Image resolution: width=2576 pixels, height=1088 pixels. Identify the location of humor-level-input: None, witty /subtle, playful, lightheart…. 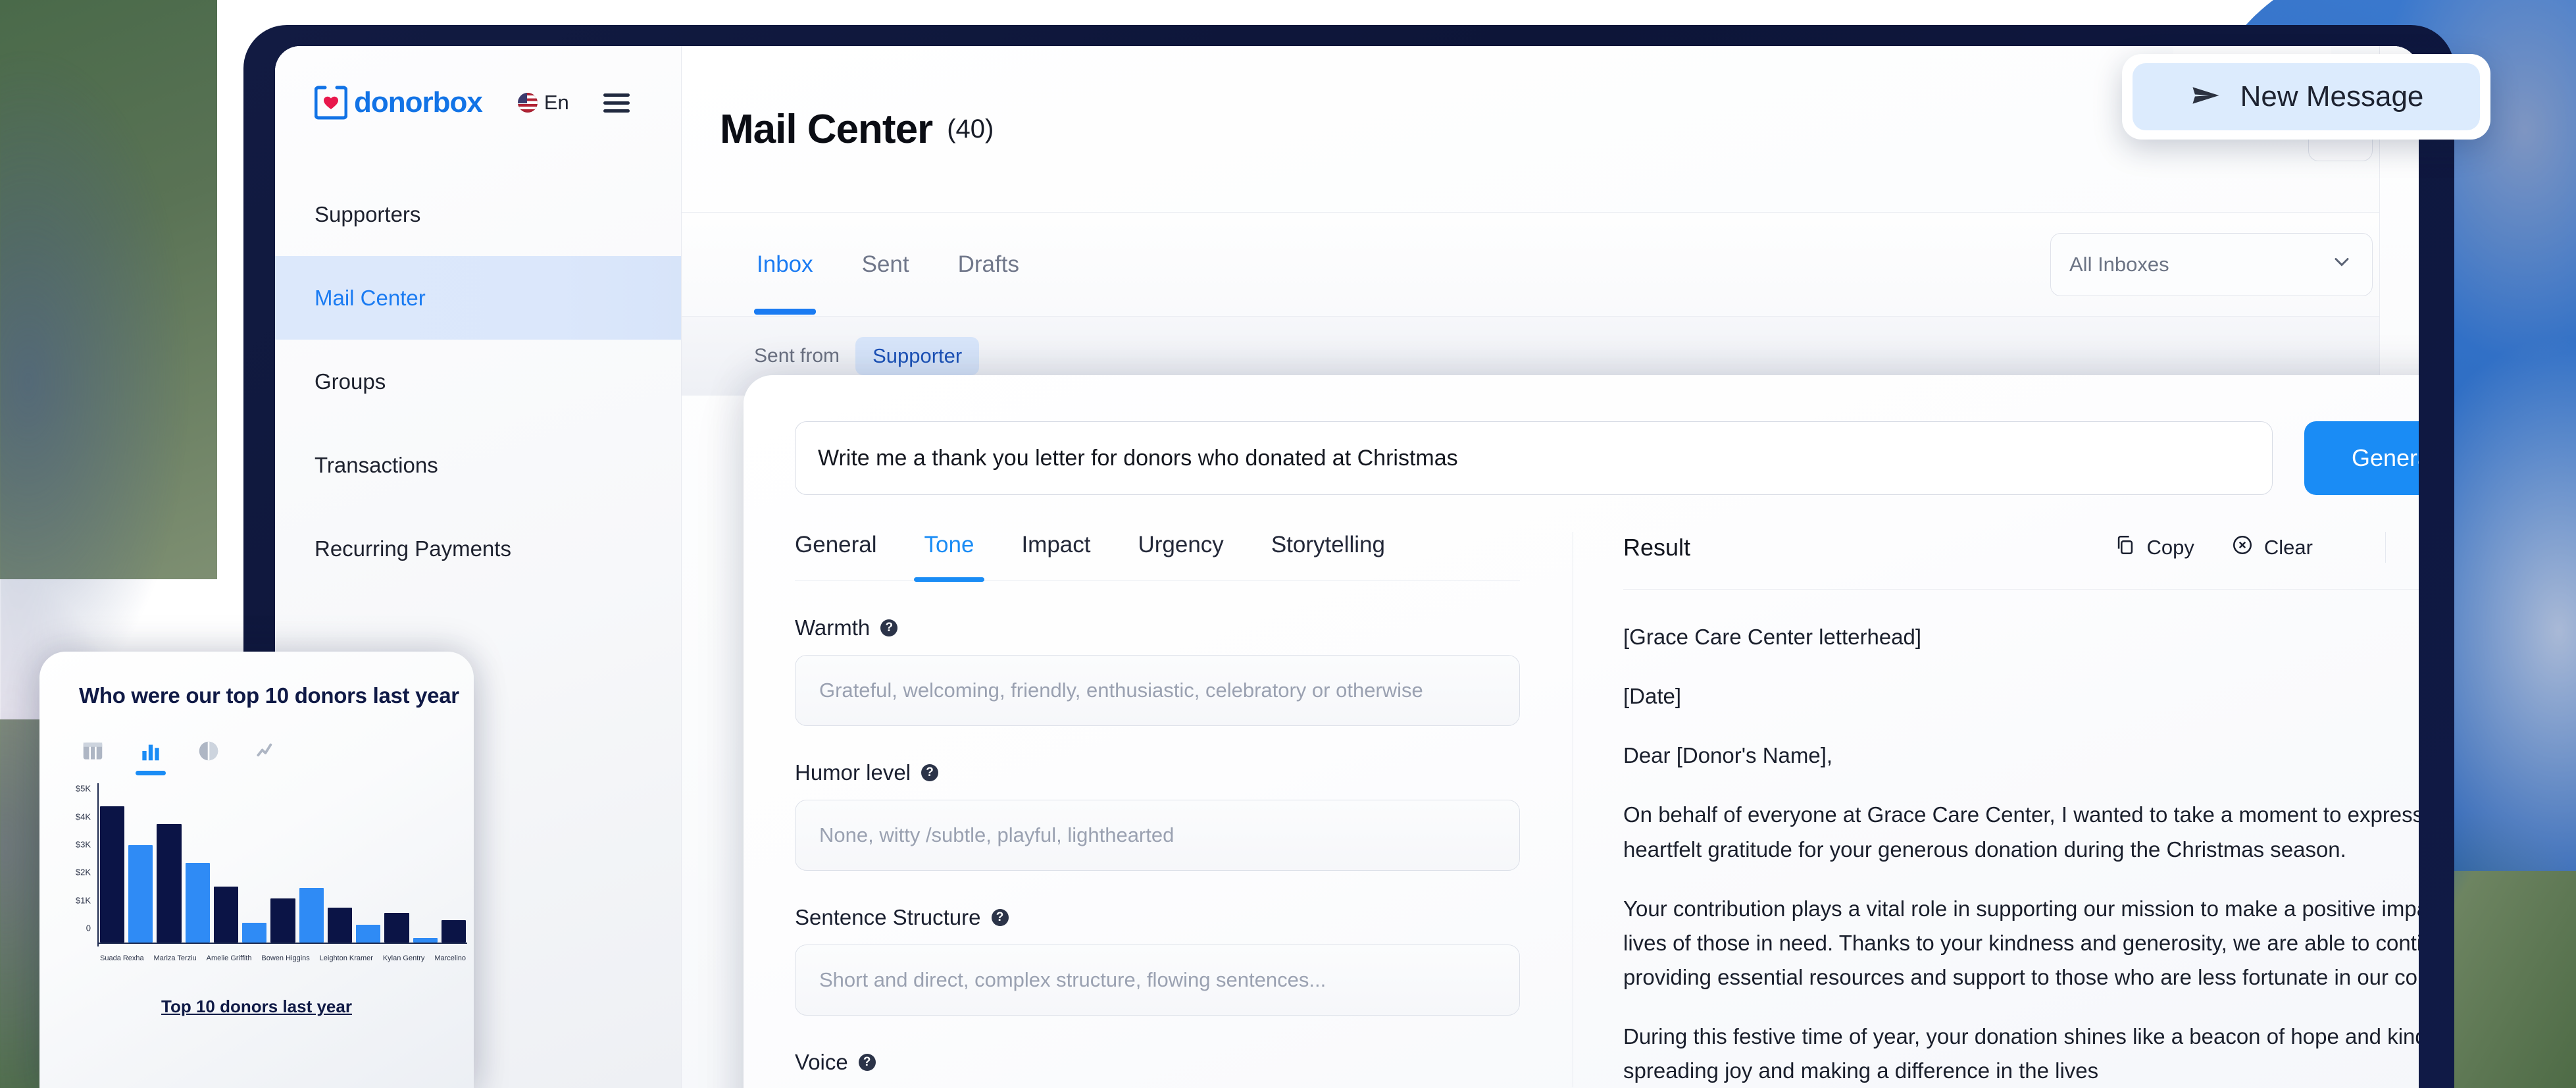
(1157, 835).